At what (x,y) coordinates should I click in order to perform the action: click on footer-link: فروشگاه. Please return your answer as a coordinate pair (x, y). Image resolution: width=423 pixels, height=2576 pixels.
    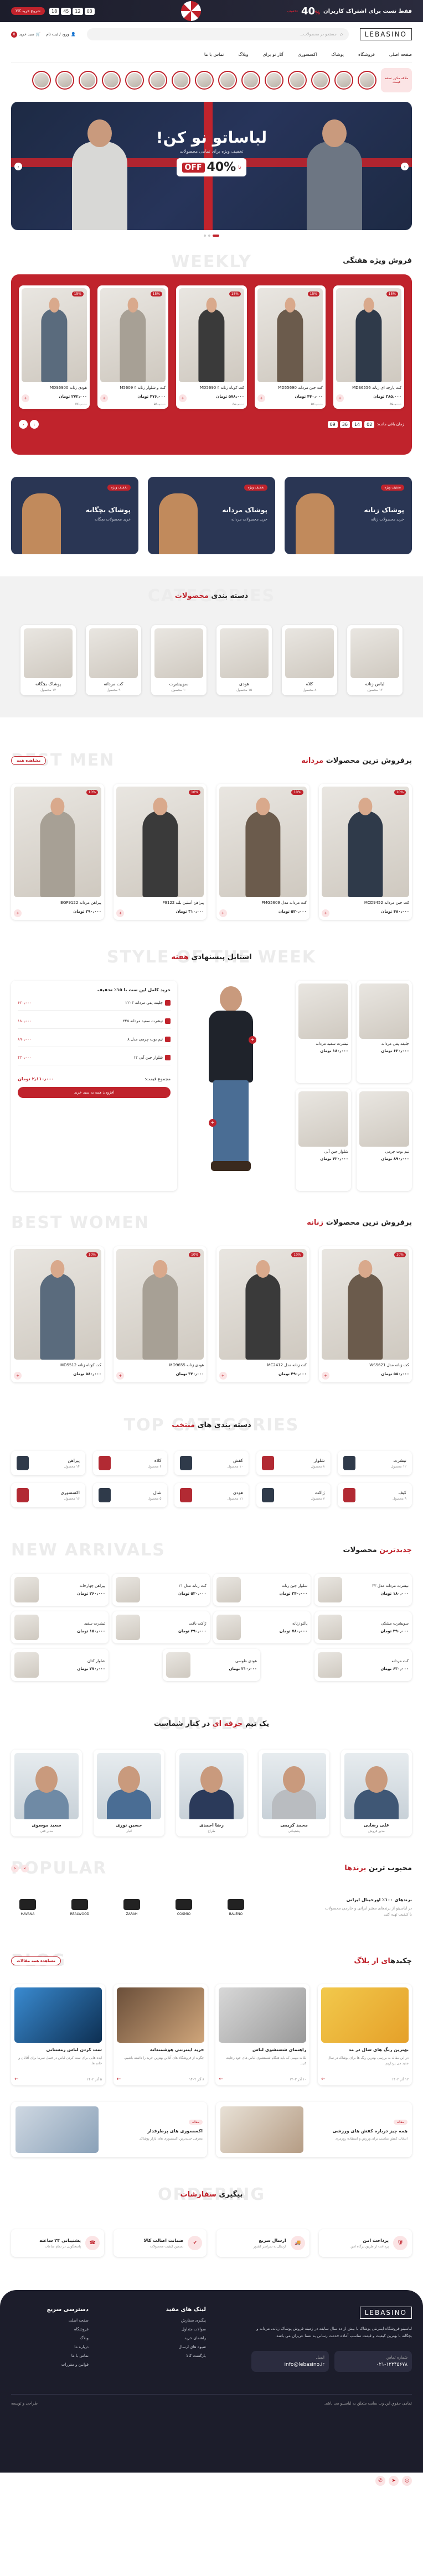
    Looking at the image, I should click on (50, 2329).